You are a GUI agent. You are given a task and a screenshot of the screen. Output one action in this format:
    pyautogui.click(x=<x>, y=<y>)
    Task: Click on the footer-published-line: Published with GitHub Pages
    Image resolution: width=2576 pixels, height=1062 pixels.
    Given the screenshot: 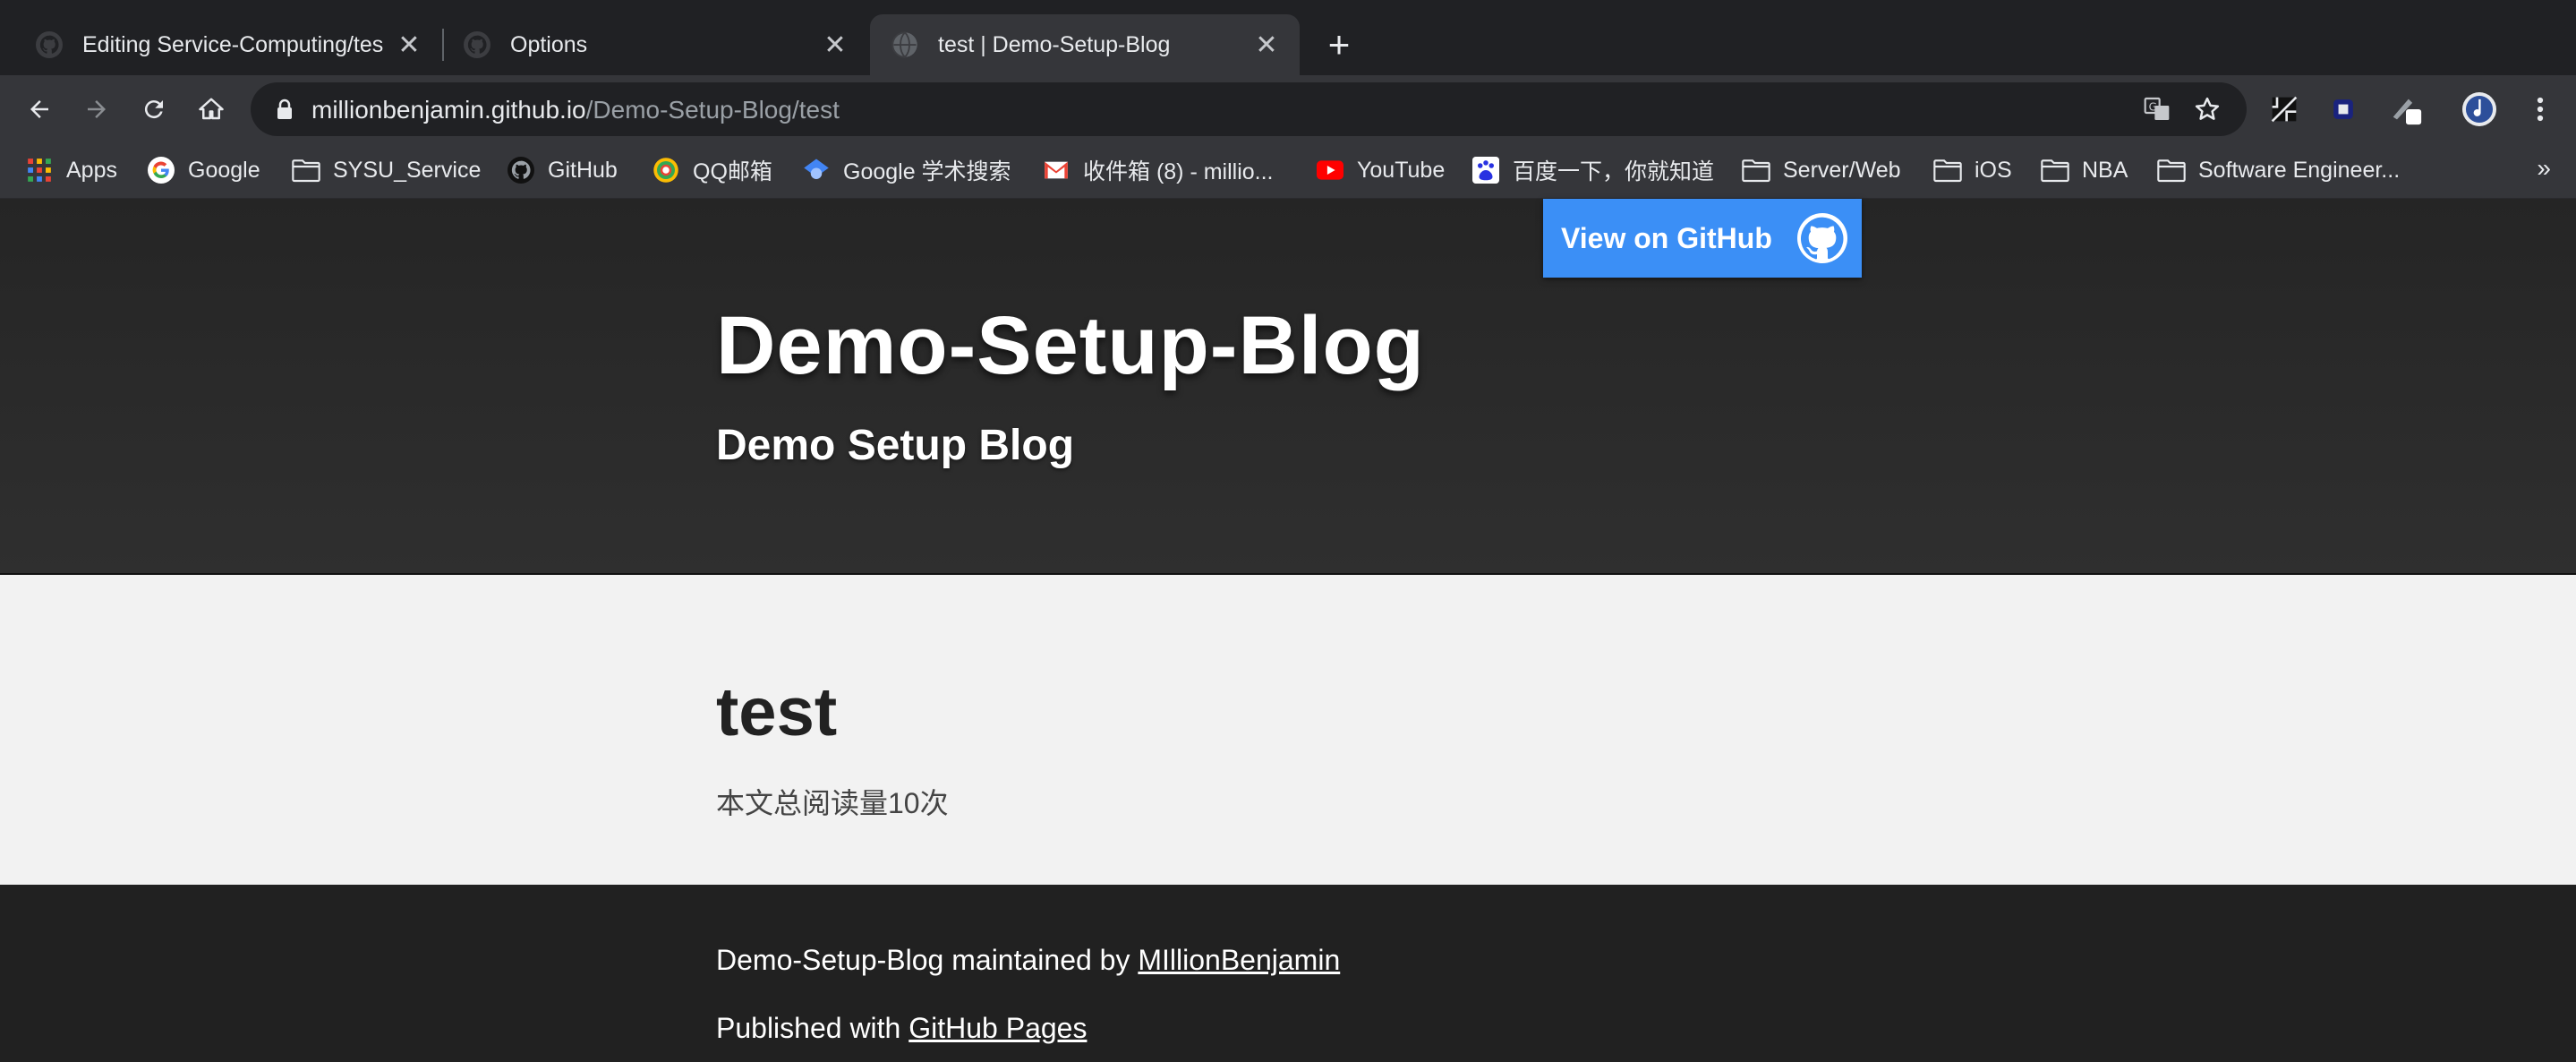 What is the action you would take?
    pyautogui.click(x=901, y=1028)
    